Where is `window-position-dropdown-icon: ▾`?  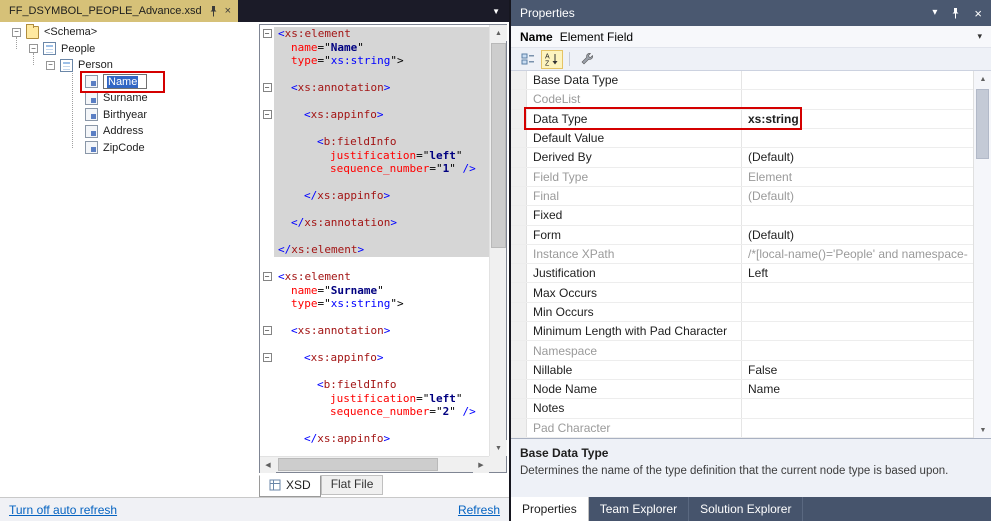 window-position-dropdown-icon: ▾ is located at coordinates (934, 13).